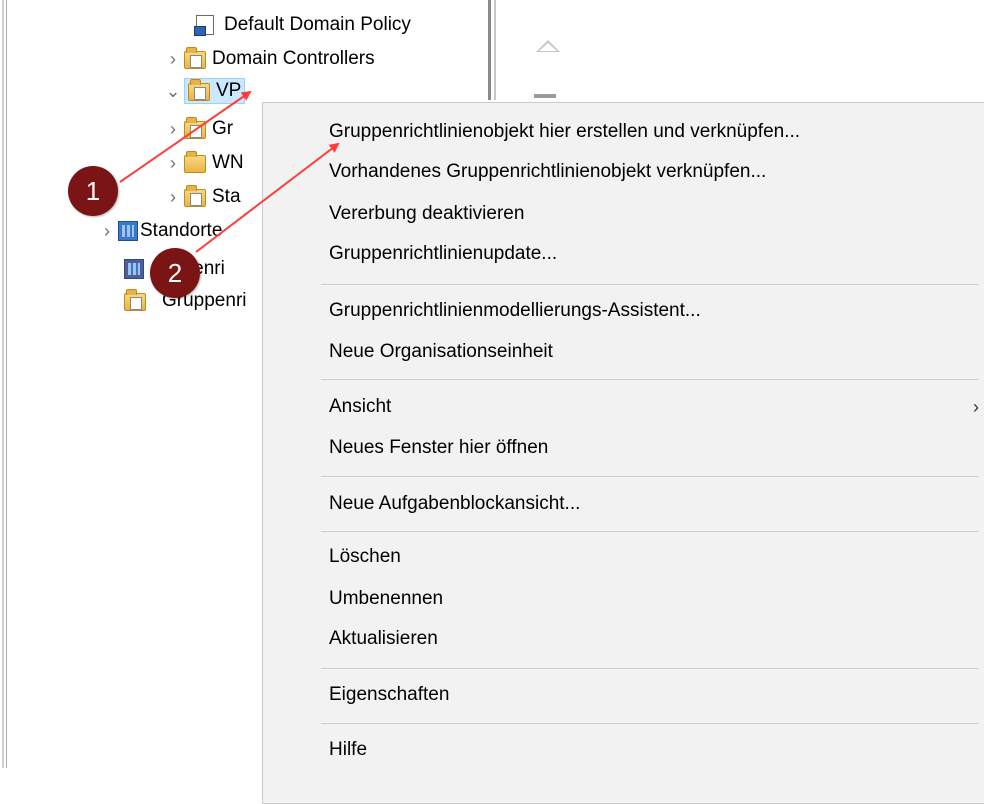 This screenshot has width=984, height=804. Describe the element at coordinates (181, 230) in the screenshot. I see `tree-item-label: Standorte` at that location.